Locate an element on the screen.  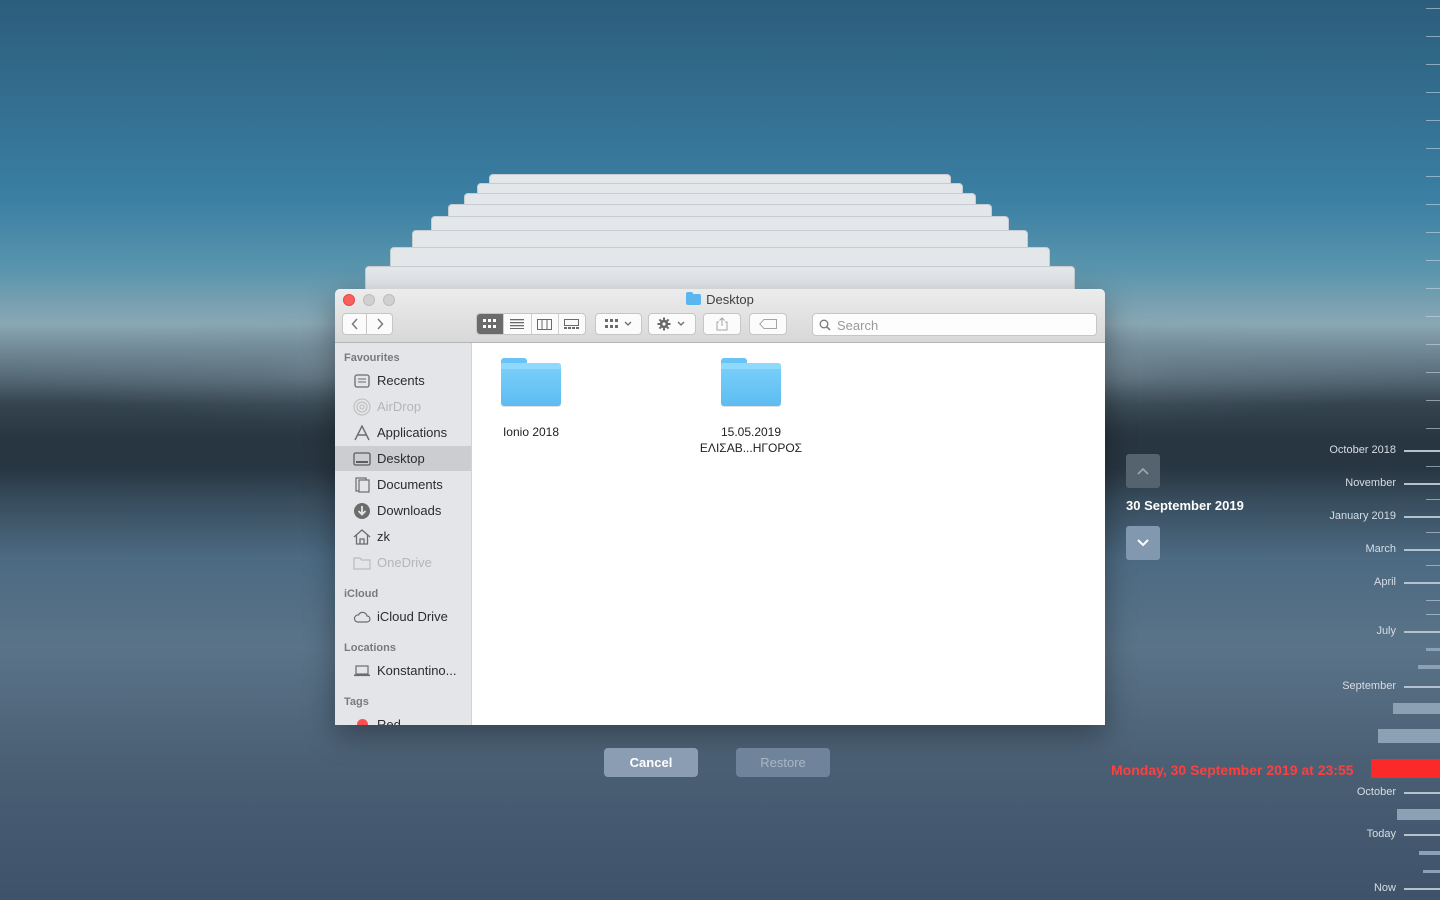
sidebar-item-recents: Recents is located at coordinates (403, 380).